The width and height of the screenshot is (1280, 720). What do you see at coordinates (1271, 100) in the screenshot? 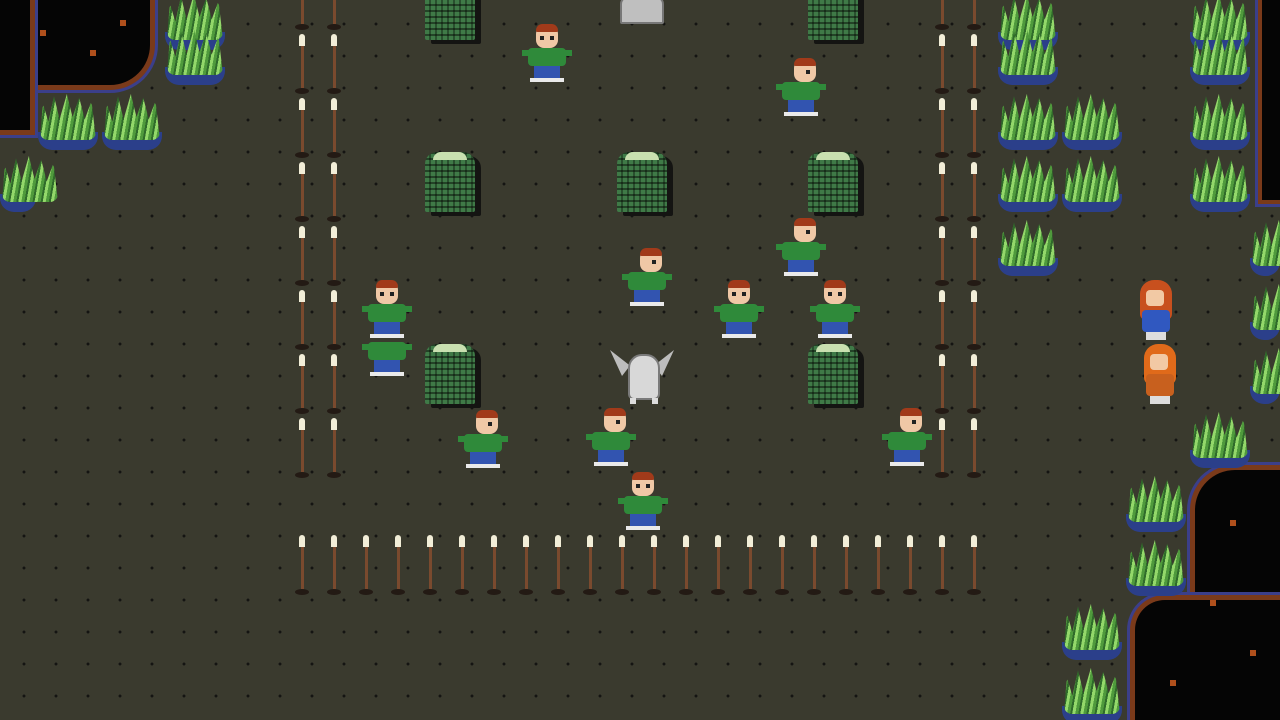
I see `void-region-right` at bounding box center [1271, 100].